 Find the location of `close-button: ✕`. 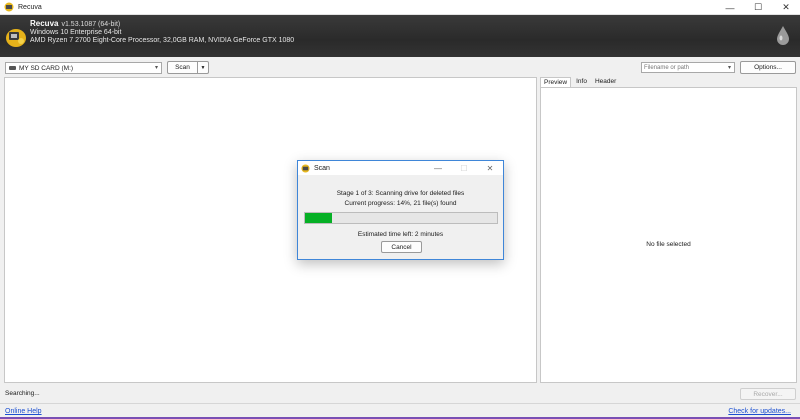

close-button: ✕ is located at coordinates (786, 7).